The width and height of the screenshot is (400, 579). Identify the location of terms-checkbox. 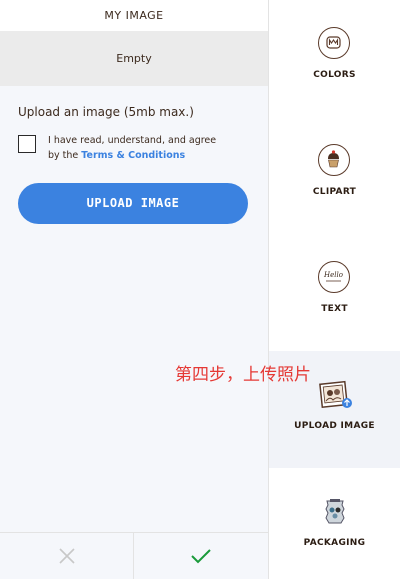
(27, 144).